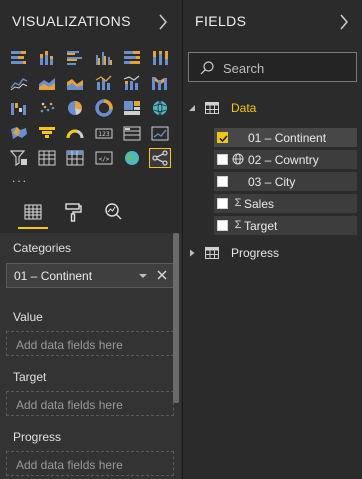 The width and height of the screenshot is (362, 479). Describe the element at coordinates (104, 108) in the screenshot. I see `donut-chart-icon` at that location.